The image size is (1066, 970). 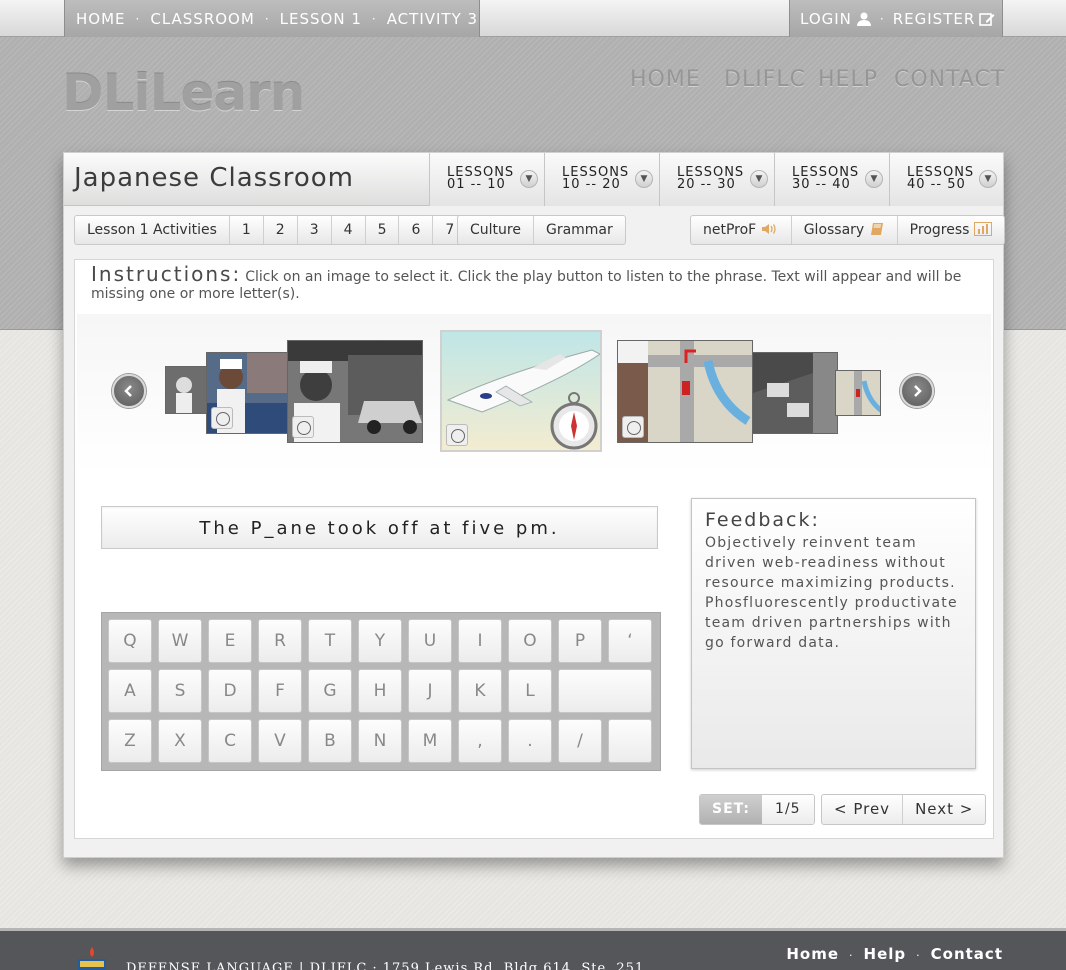 I want to click on pager: < Prev Next >, so click(x=904, y=809).